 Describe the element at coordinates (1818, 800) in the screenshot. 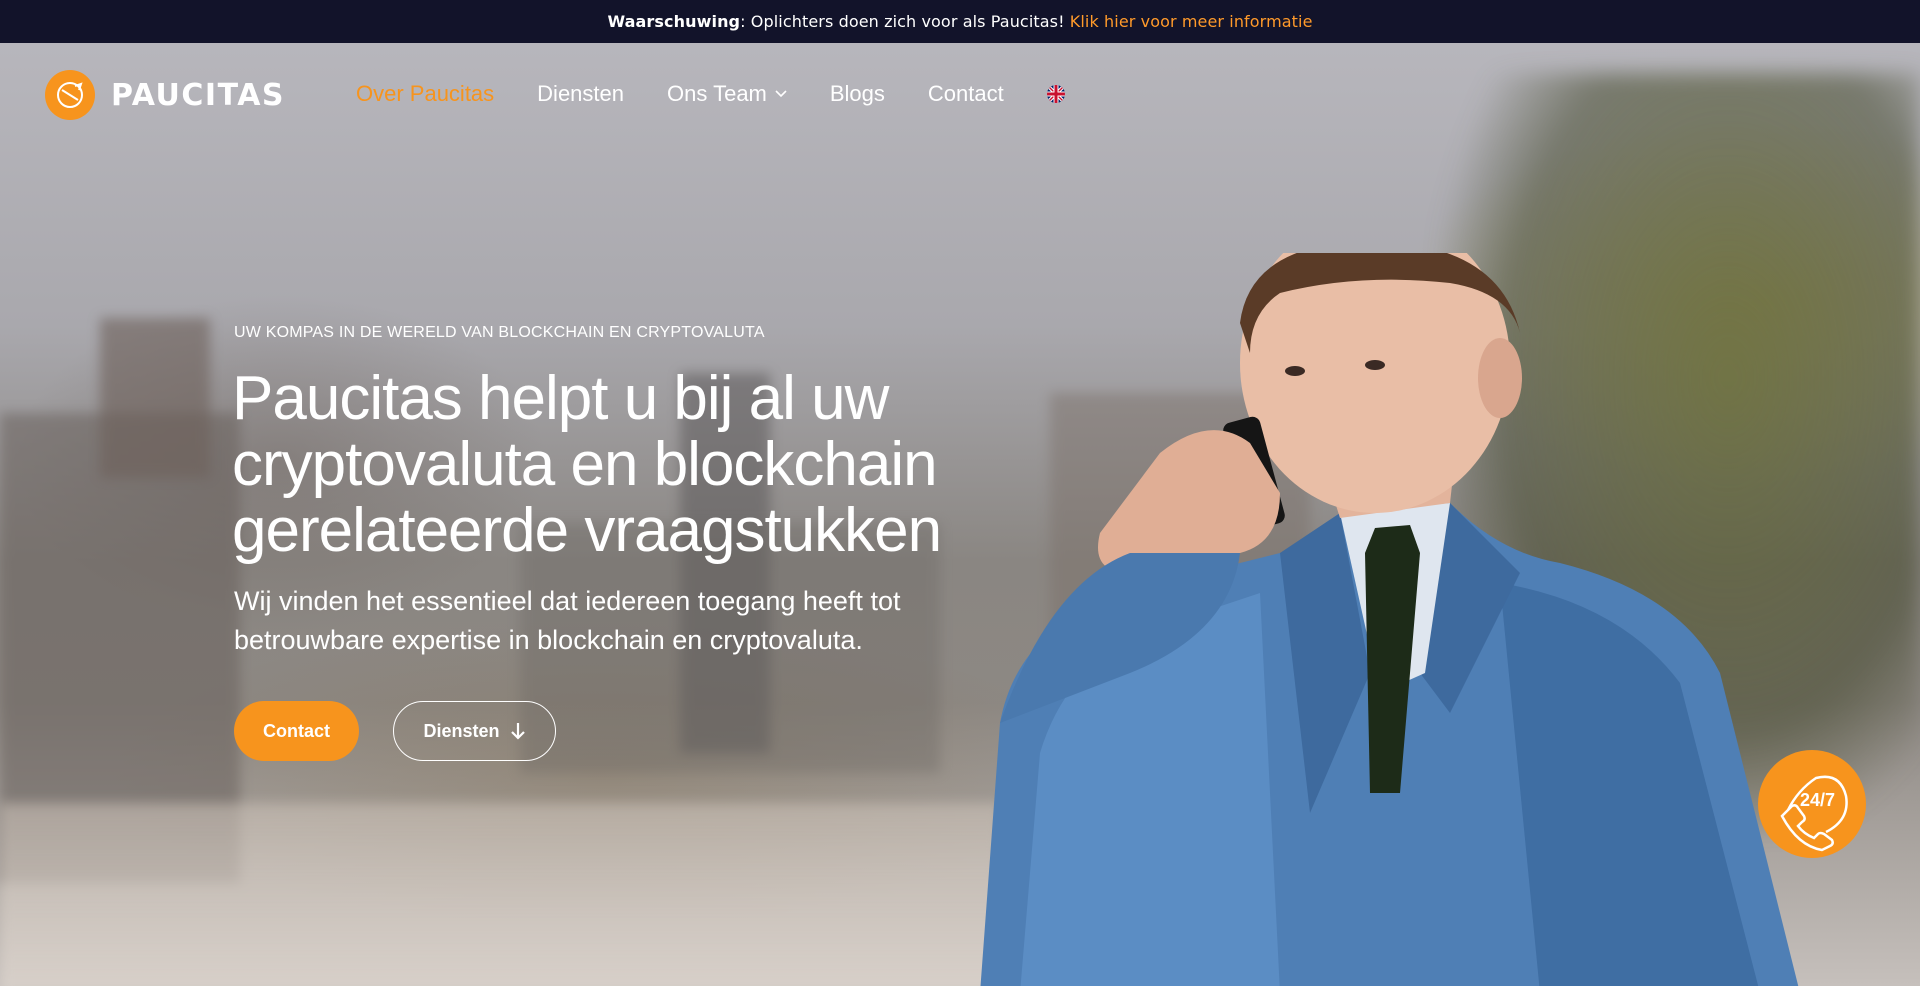

I see `support-label: 24/7` at that location.